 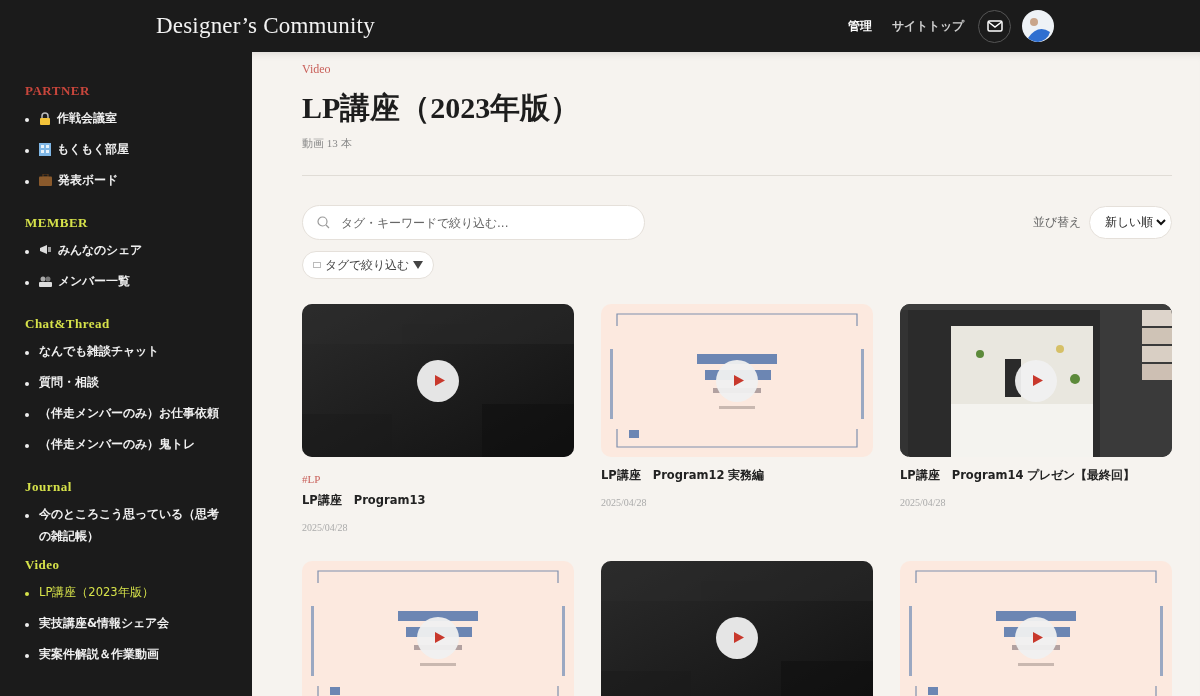 I want to click on section-heading: Chat&Thread, so click(x=68, y=324).